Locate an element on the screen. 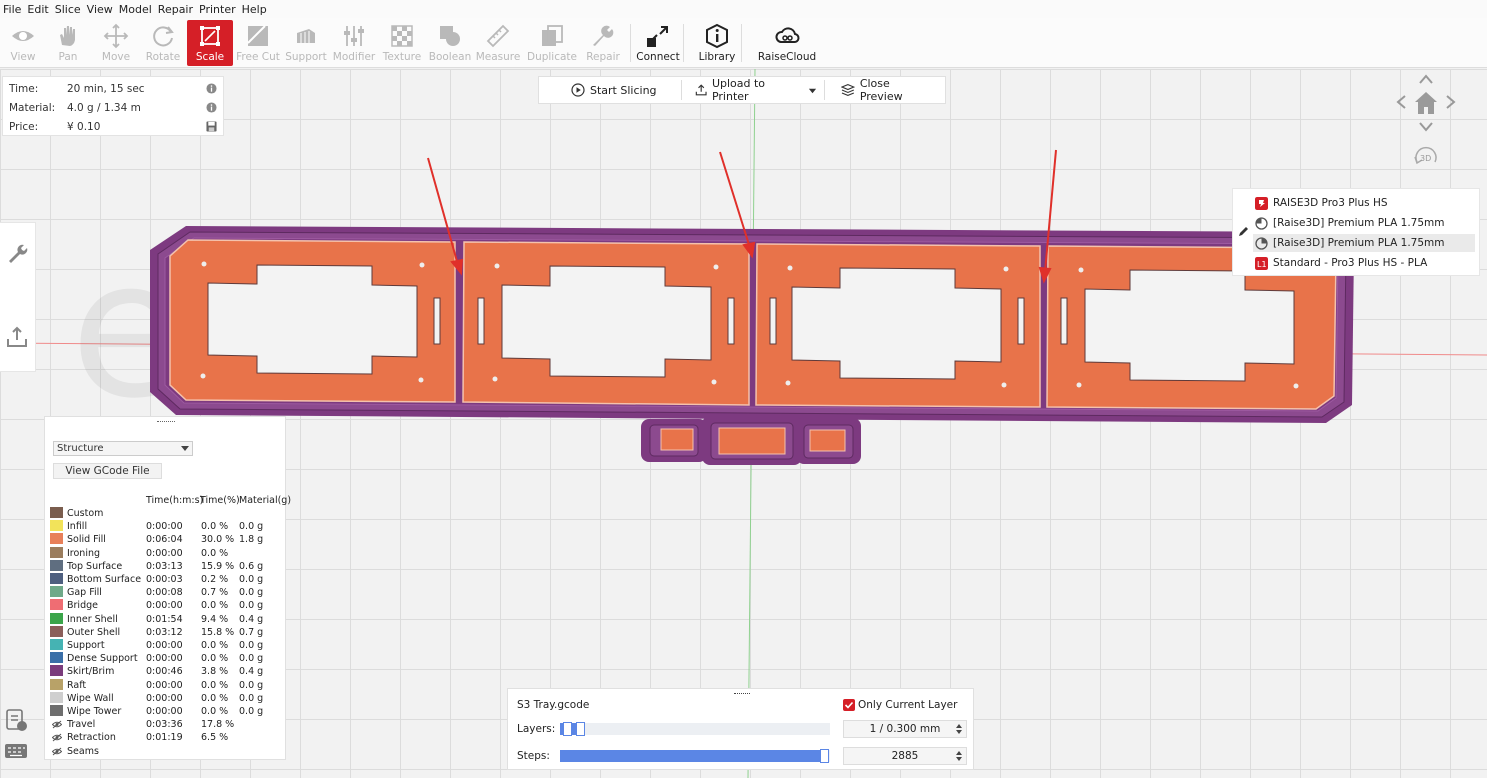 Image resolution: width=1487 pixels, height=778 pixels. edit-pencil-icon is located at coordinates (1243, 231).